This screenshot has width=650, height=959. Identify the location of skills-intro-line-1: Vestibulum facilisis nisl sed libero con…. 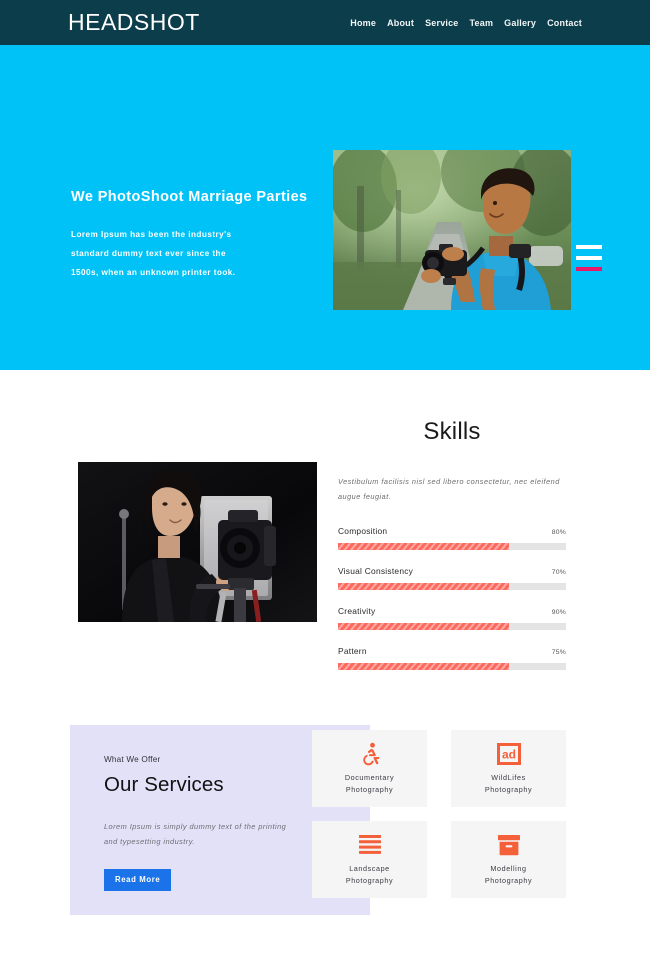
(449, 481).